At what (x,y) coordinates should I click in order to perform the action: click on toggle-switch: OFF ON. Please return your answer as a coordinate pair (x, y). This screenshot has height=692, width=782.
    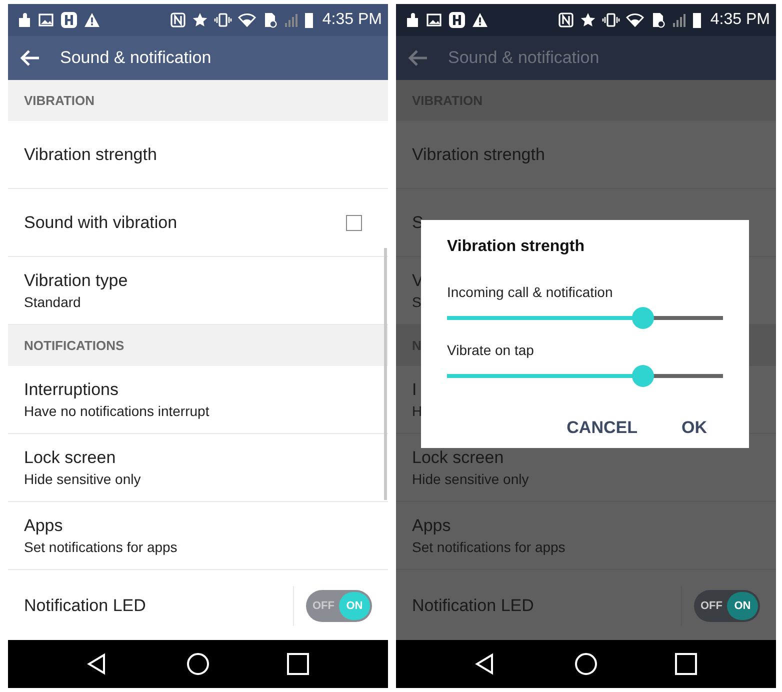
    Looking at the image, I should click on (727, 606).